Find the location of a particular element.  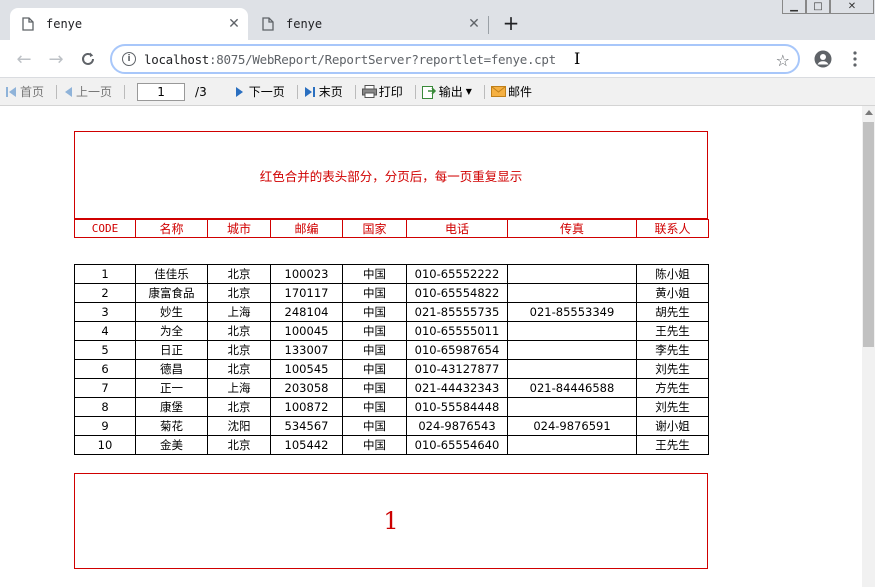

first-page-icon is located at coordinates (11, 91).